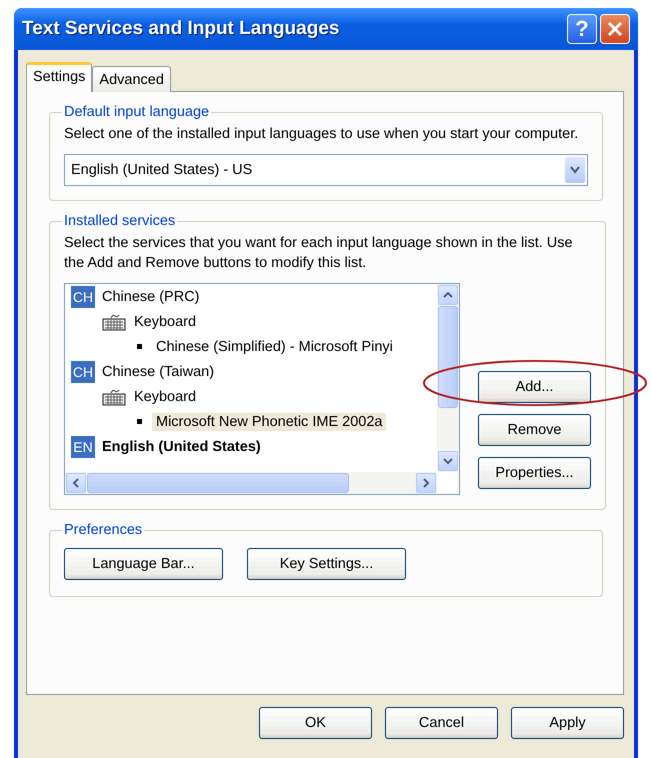 This screenshot has width=651, height=758. What do you see at coordinates (315, 723) in the screenshot?
I see `dialog-button: OK` at bounding box center [315, 723].